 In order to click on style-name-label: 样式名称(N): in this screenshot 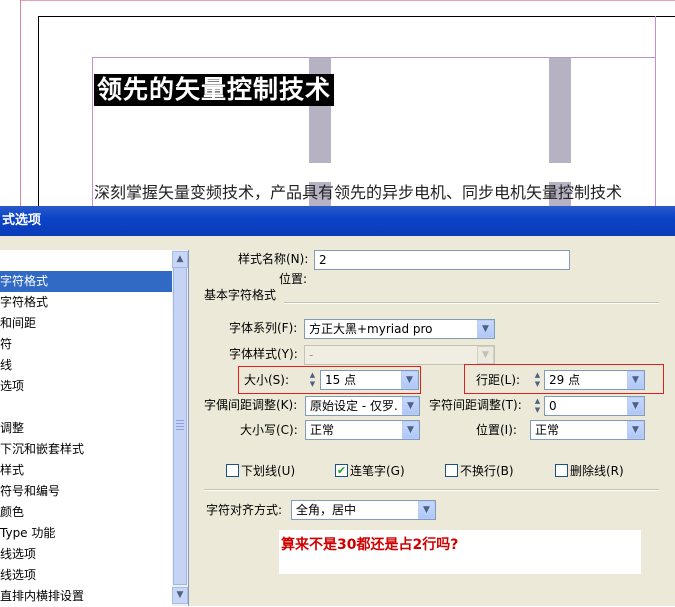, I will do `click(273, 259)`.